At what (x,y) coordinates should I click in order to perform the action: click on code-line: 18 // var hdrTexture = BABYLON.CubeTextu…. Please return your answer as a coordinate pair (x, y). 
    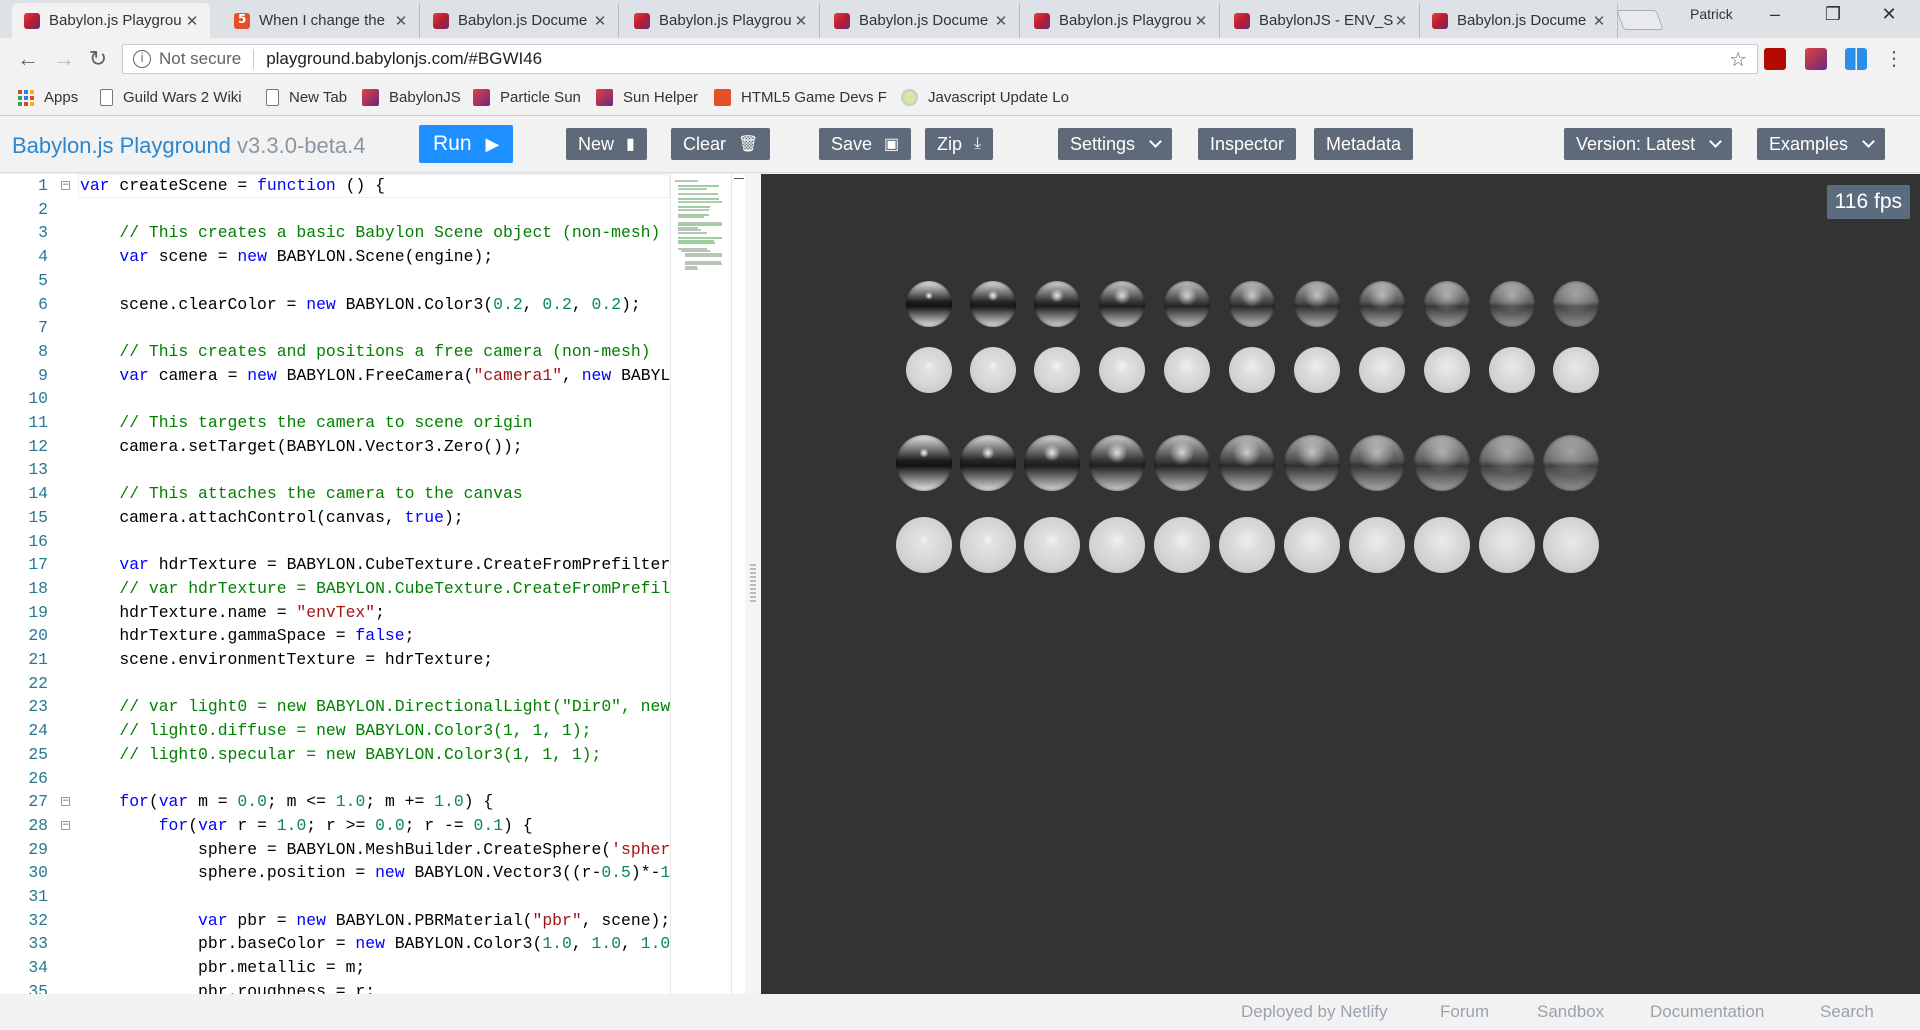
    Looking at the image, I should click on (370, 589).